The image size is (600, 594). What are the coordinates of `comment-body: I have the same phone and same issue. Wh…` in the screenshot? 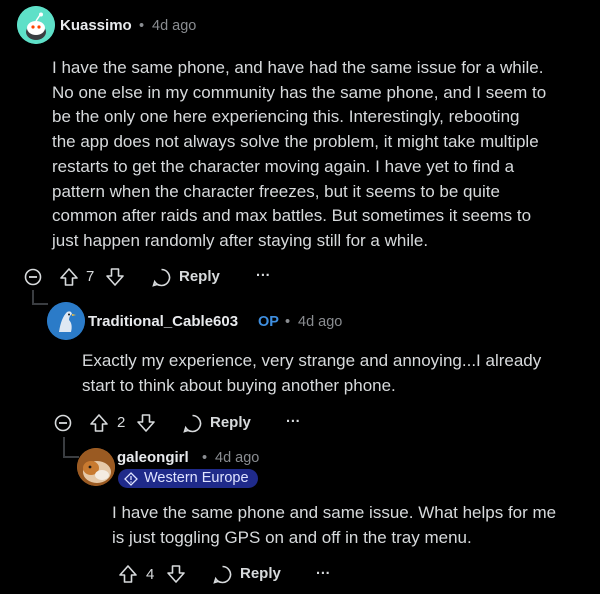 It's located at (334, 525).